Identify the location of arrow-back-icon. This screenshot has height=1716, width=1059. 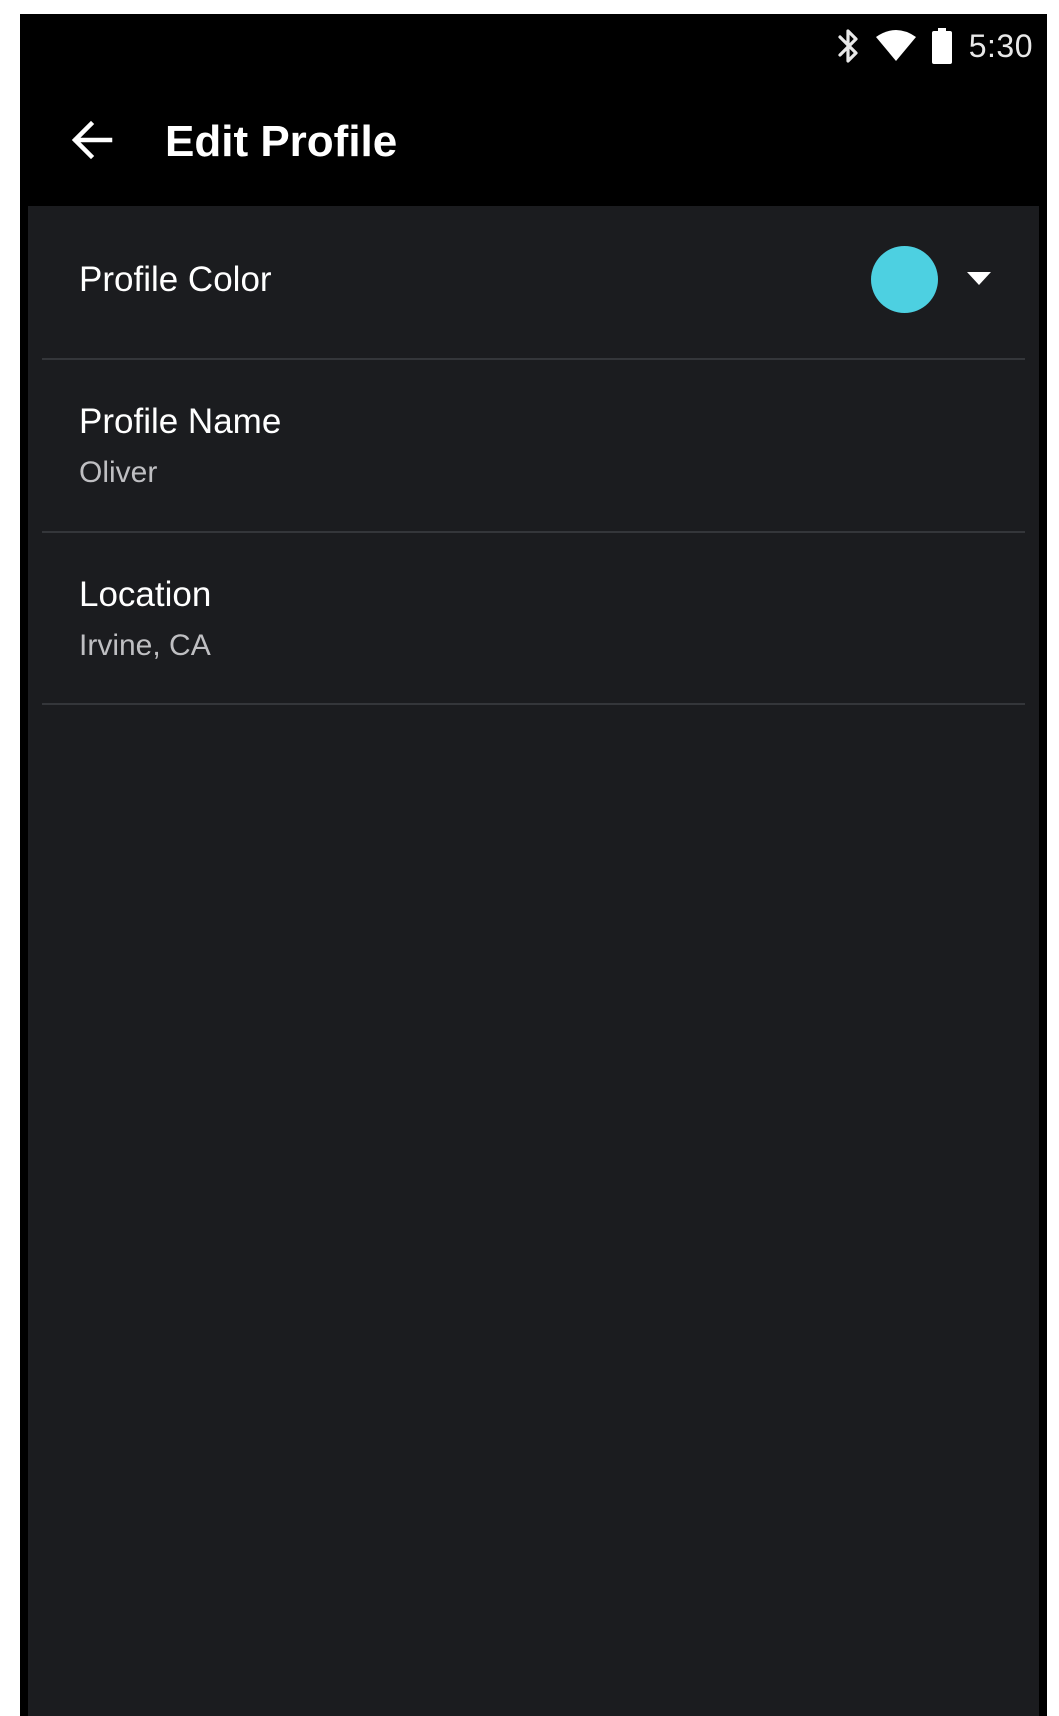
(92, 140).